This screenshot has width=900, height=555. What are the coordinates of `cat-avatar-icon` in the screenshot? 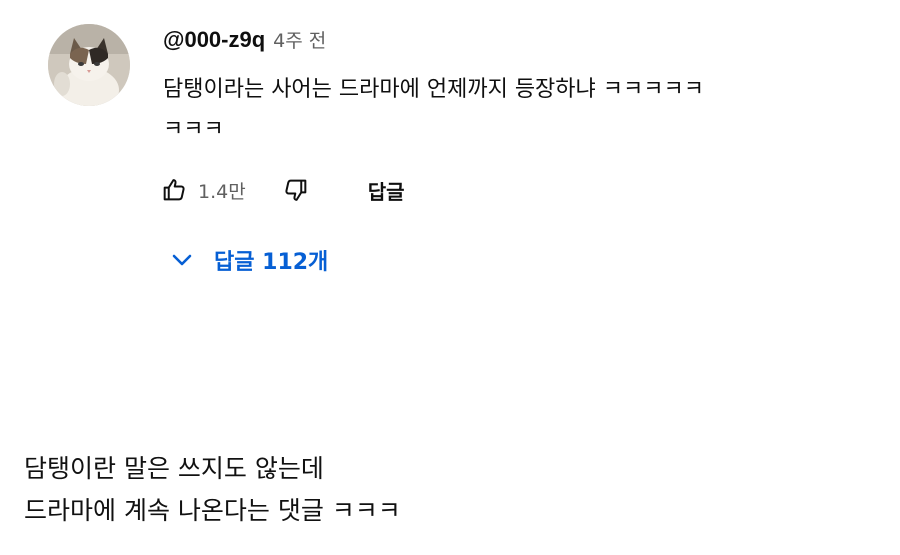 It's located at (89, 65).